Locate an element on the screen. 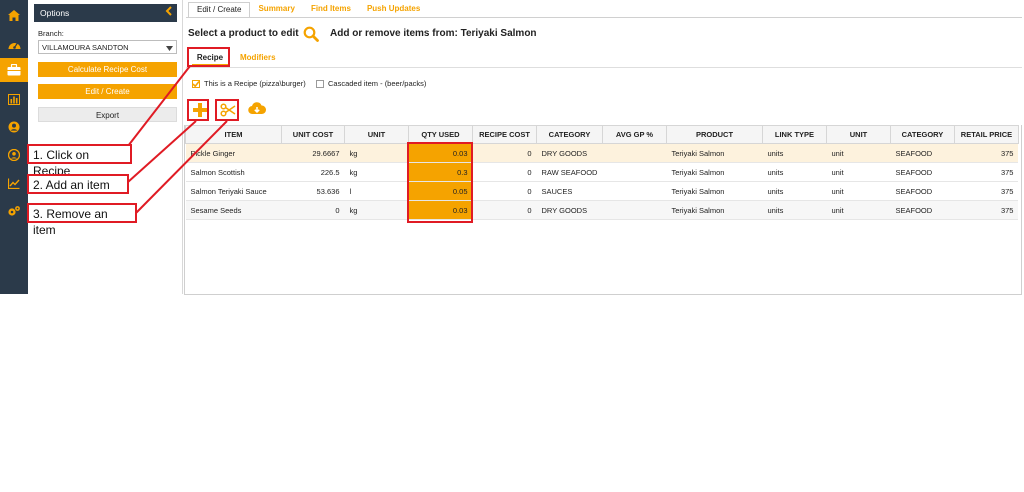  user-circle-icon is located at coordinates (14, 127).